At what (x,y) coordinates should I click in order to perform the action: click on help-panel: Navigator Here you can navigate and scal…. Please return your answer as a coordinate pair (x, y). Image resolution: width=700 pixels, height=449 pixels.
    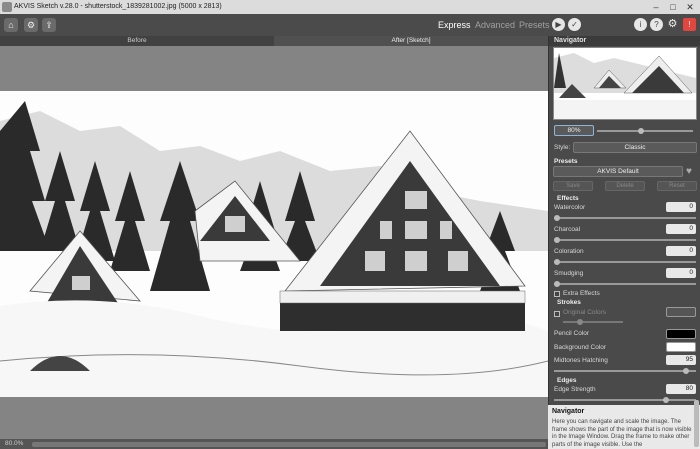
    Looking at the image, I should click on (624, 427).